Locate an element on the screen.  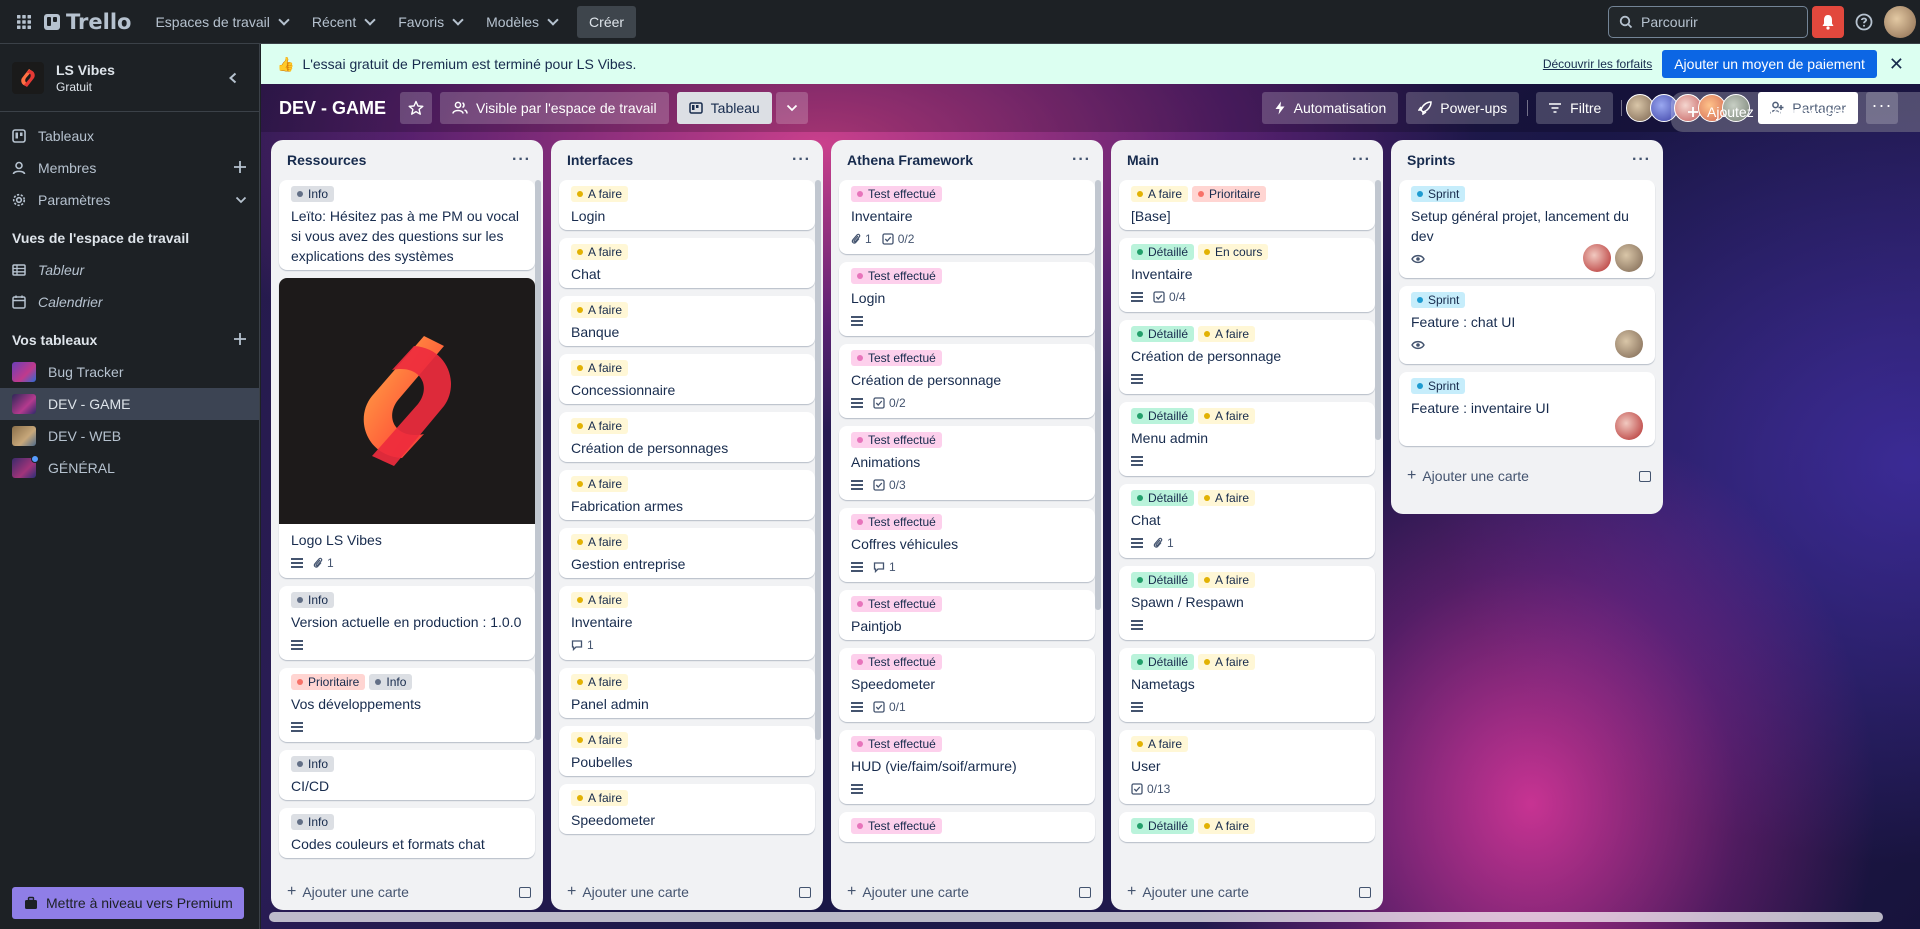
help-button is located at coordinates (1864, 22).